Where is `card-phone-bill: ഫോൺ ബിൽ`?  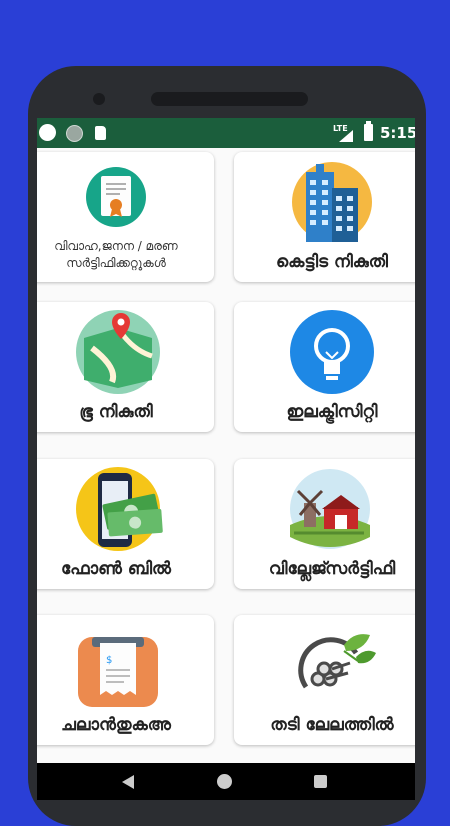
card-phone-bill: ഫോൺ ബിൽ is located at coordinates (125, 524).